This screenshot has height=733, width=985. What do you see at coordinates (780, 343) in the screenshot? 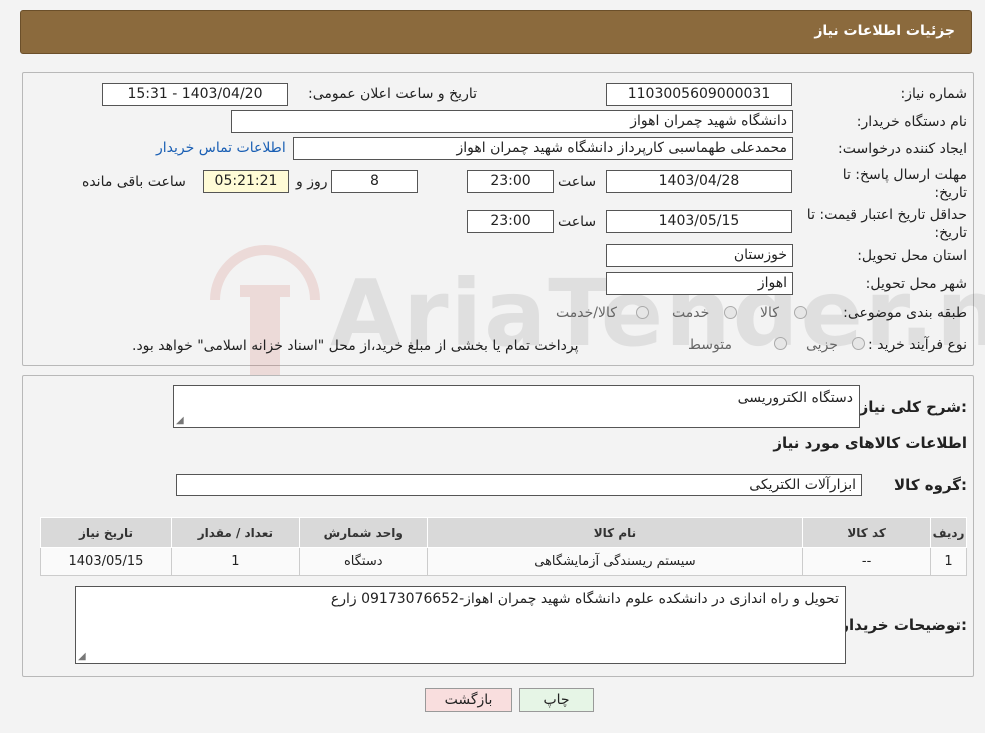
I see `process-radio-medium` at bounding box center [780, 343].